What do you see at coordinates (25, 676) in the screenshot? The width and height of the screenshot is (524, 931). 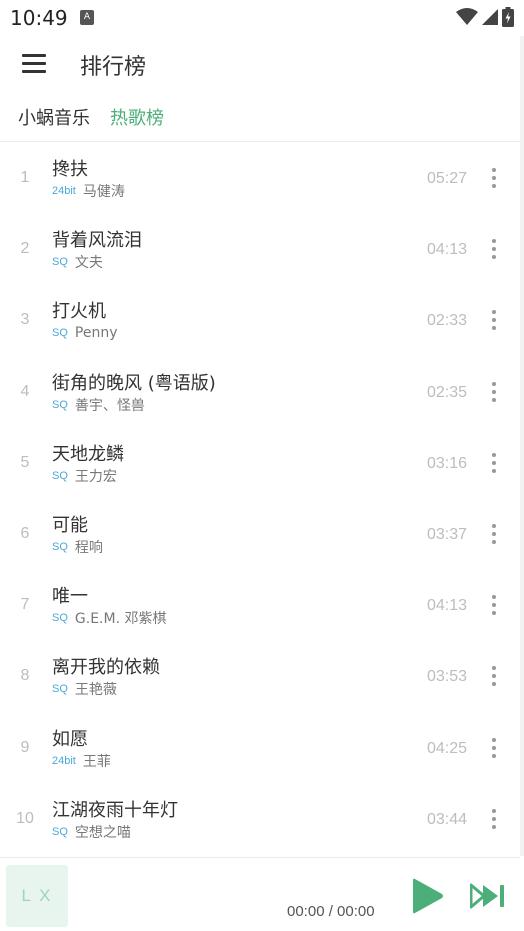 I see `song-index: 8` at bounding box center [25, 676].